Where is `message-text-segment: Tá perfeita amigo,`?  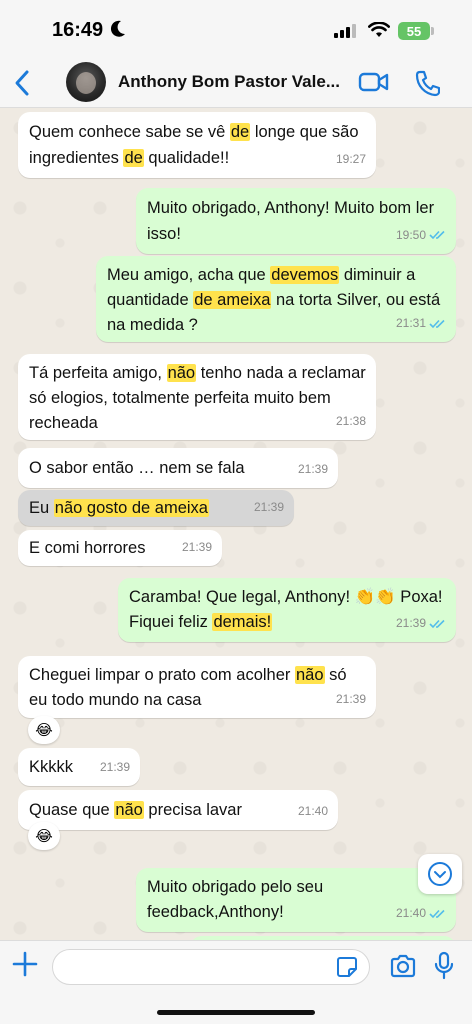
message-text-segment: Tá perfeita amigo, is located at coordinates (98, 373).